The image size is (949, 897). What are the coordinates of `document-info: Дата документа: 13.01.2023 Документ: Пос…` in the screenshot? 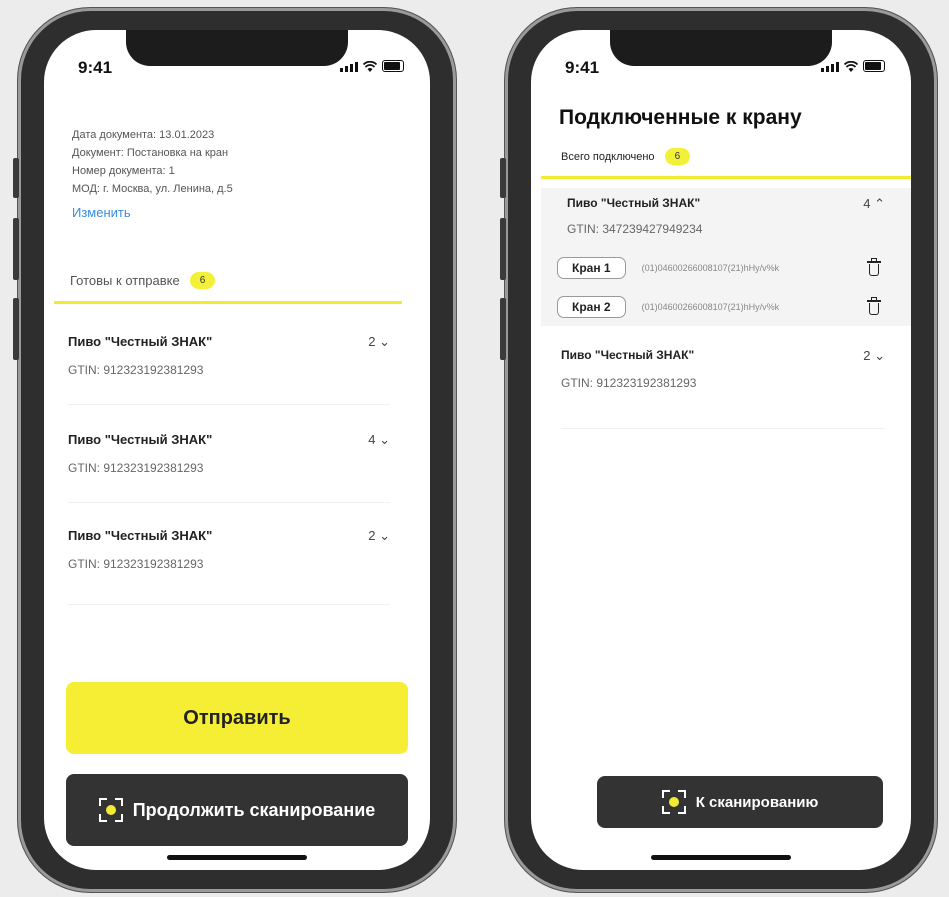 It's located at (152, 174).